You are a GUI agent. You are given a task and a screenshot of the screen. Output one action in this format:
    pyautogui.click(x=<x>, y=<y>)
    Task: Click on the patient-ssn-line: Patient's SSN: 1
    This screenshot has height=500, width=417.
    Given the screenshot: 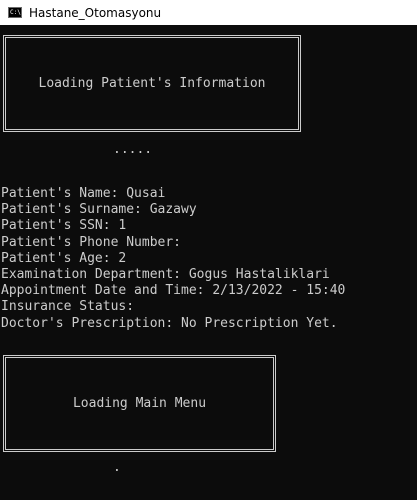 What is the action you would take?
    pyautogui.click(x=64, y=226)
    